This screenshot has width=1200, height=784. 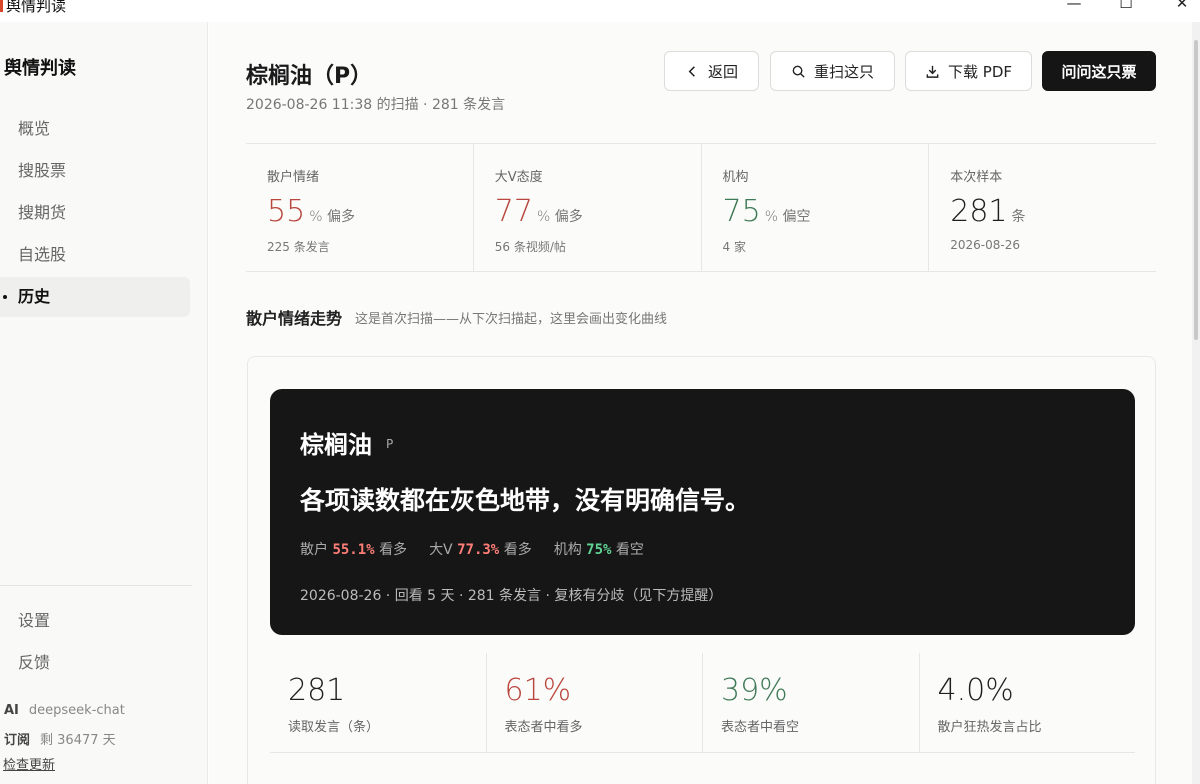 What do you see at coordinates (78, 740) in the screenshot?
I see `subscription-value: 剩 36477 天` at bounding box center [78, 740].